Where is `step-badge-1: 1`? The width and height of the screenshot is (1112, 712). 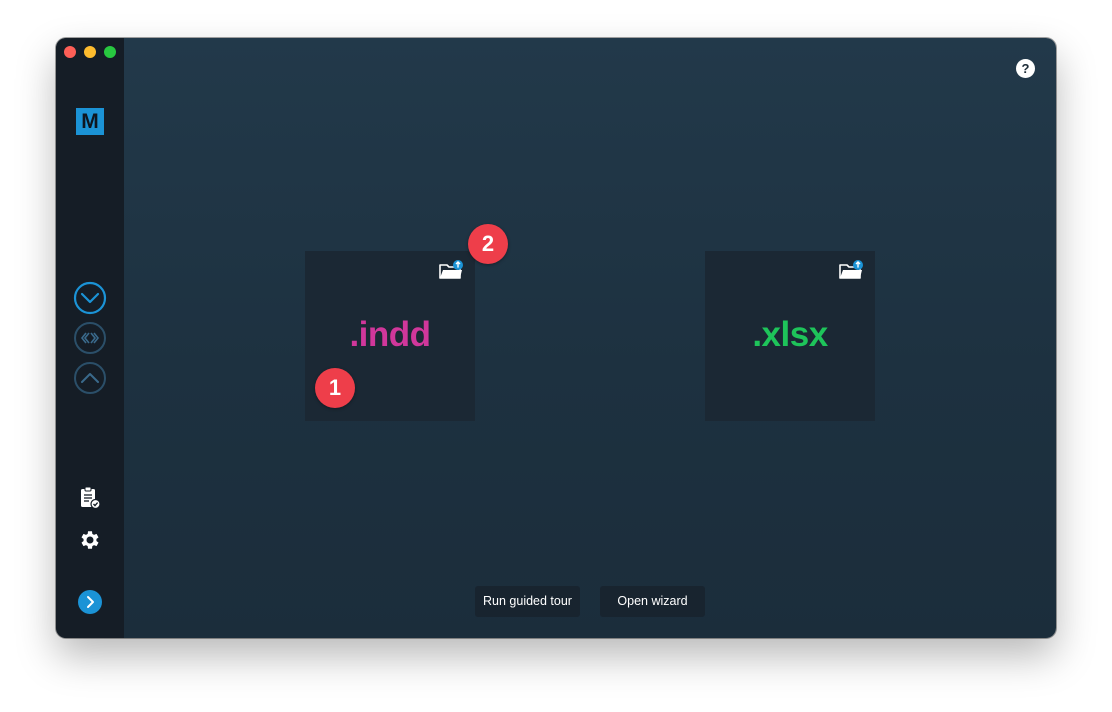 step-badge-1: 1 is located at coordinates (335, 388).